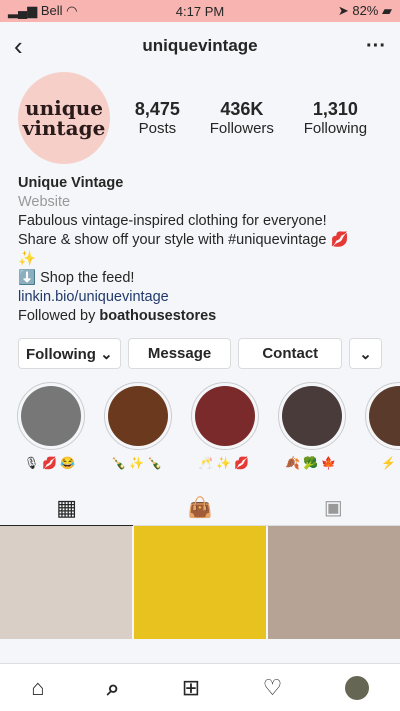 This screenshot has height=711, width=400. What do you see at coordinates (71, 183) in the screenshot?
I see `profile-name: Unique Vintage` at bounding box center [71, 183].